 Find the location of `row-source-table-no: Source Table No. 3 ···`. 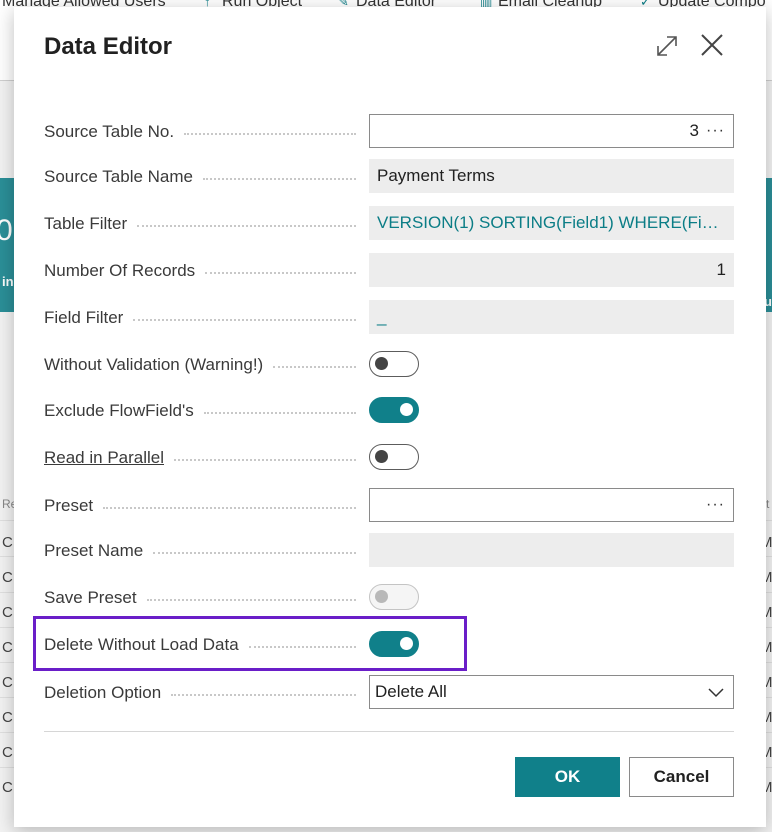

row-source-table-no: Source Table No. 3 ··· is located at coordinates (389, 132).